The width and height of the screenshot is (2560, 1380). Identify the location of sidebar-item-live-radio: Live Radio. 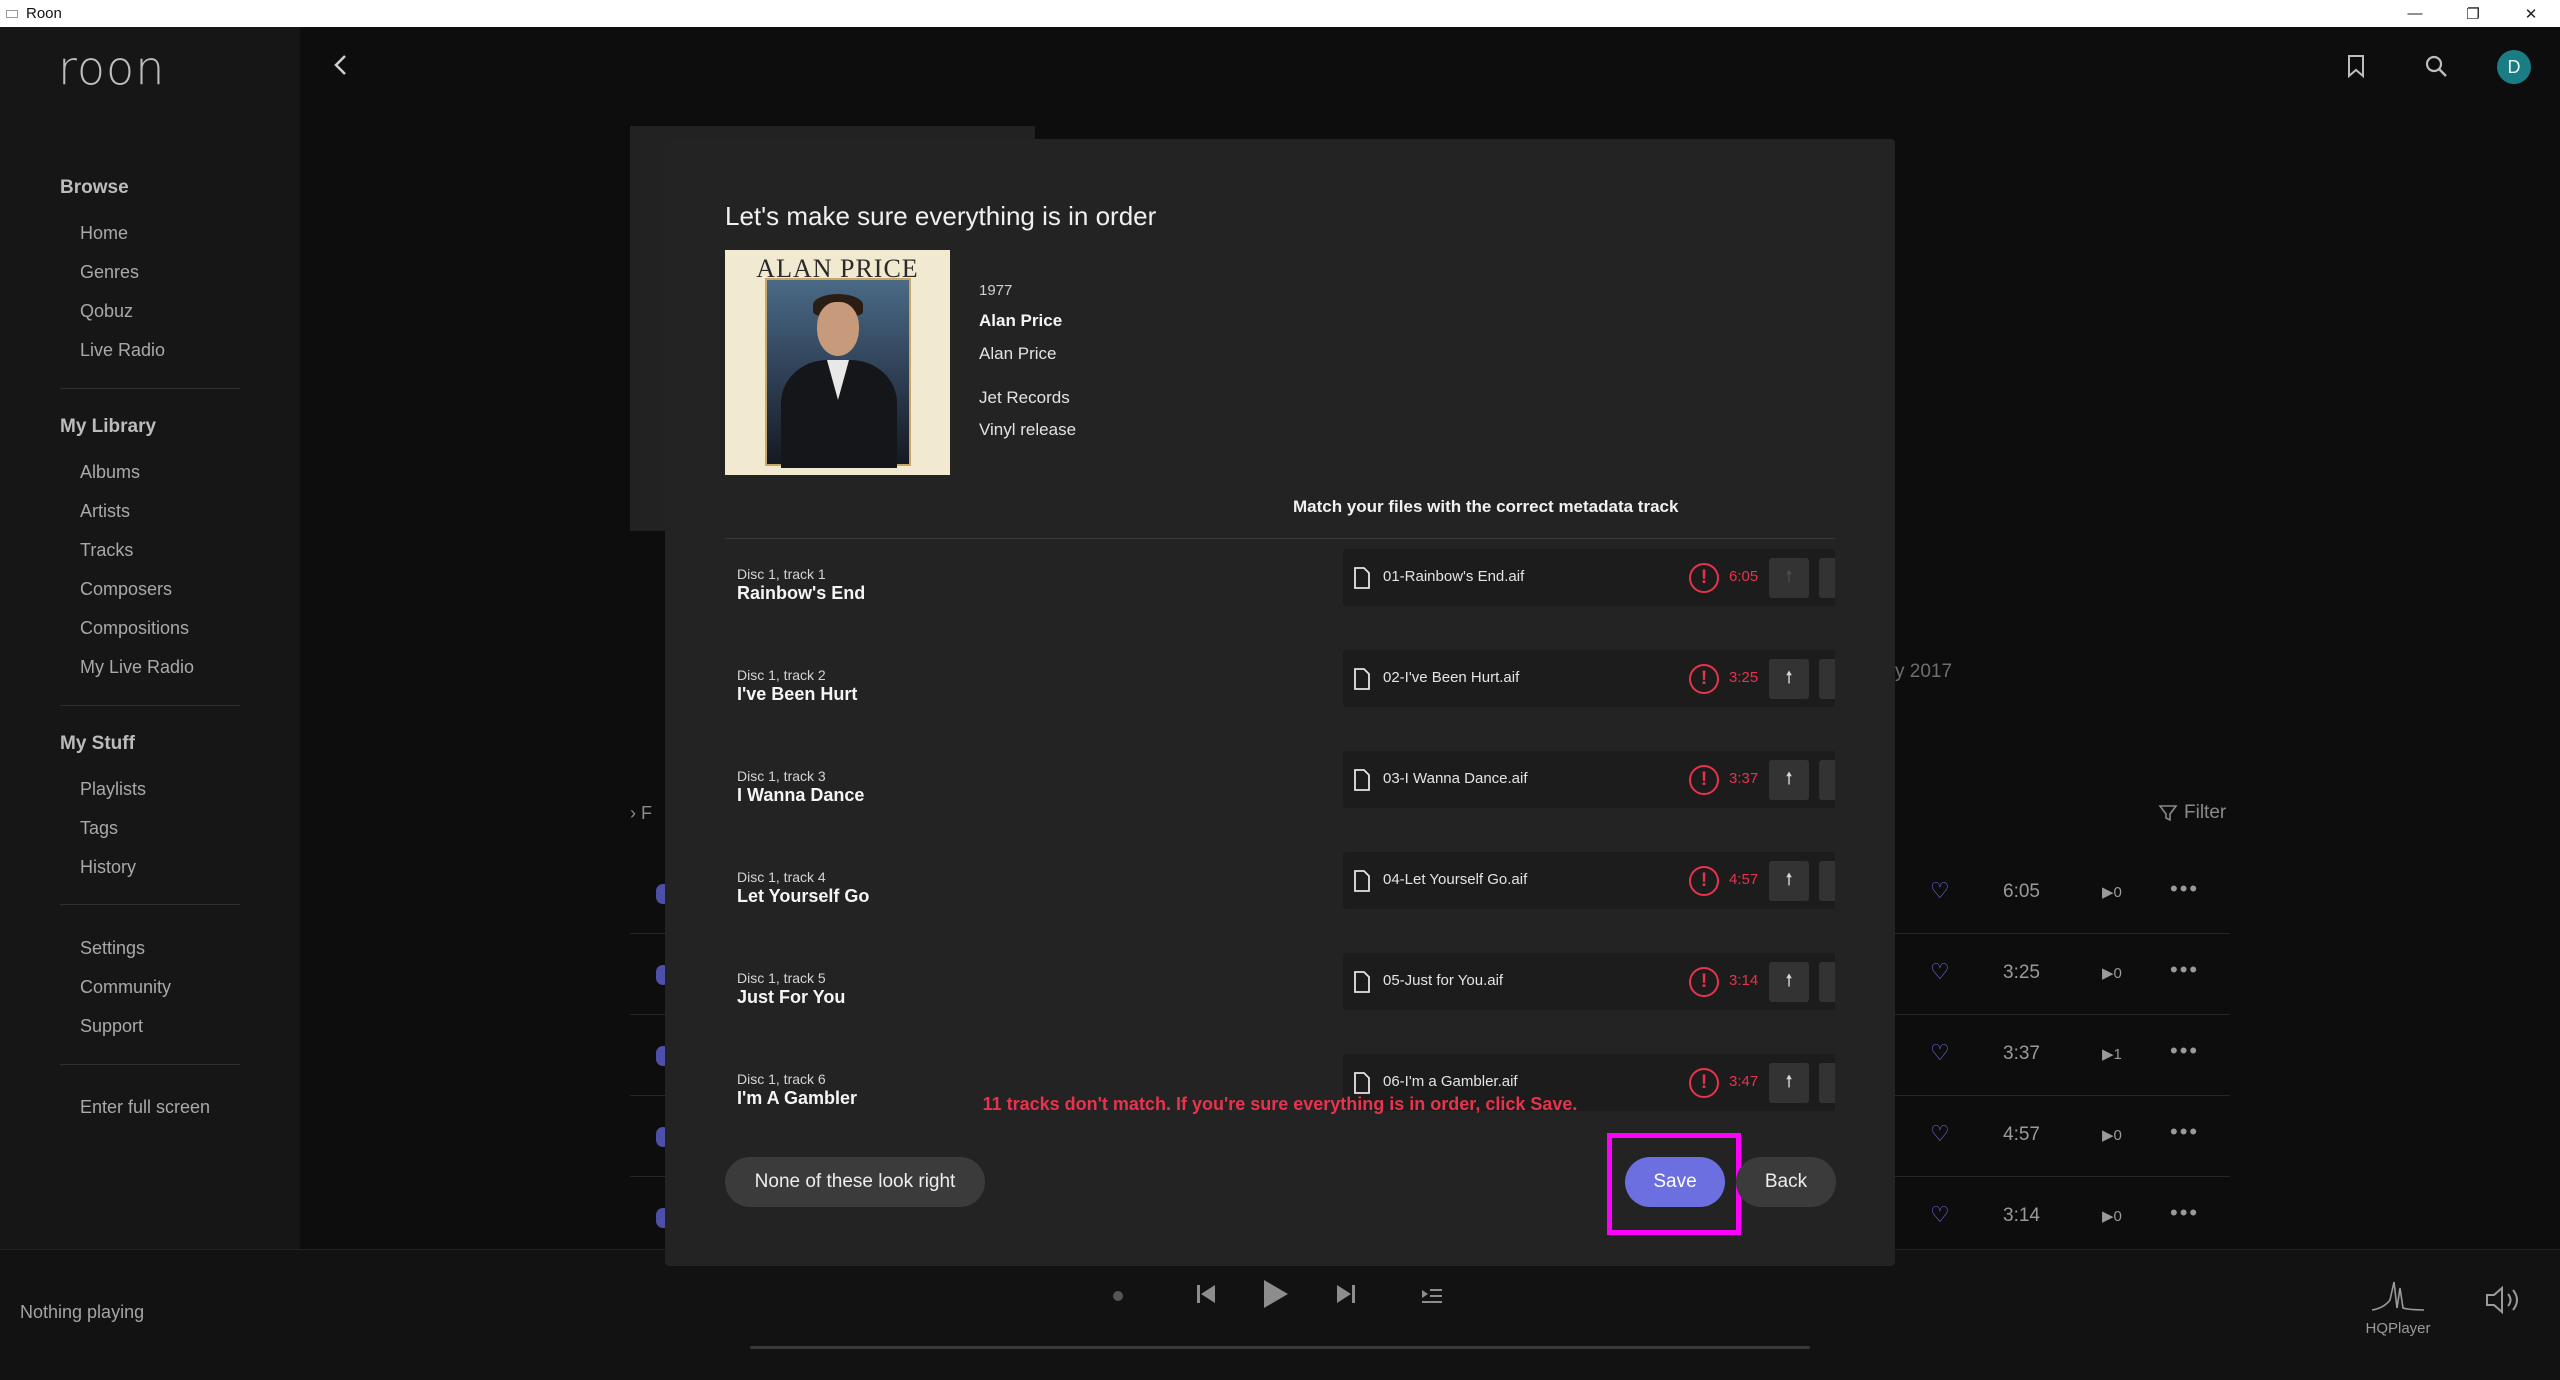
(122, 350).